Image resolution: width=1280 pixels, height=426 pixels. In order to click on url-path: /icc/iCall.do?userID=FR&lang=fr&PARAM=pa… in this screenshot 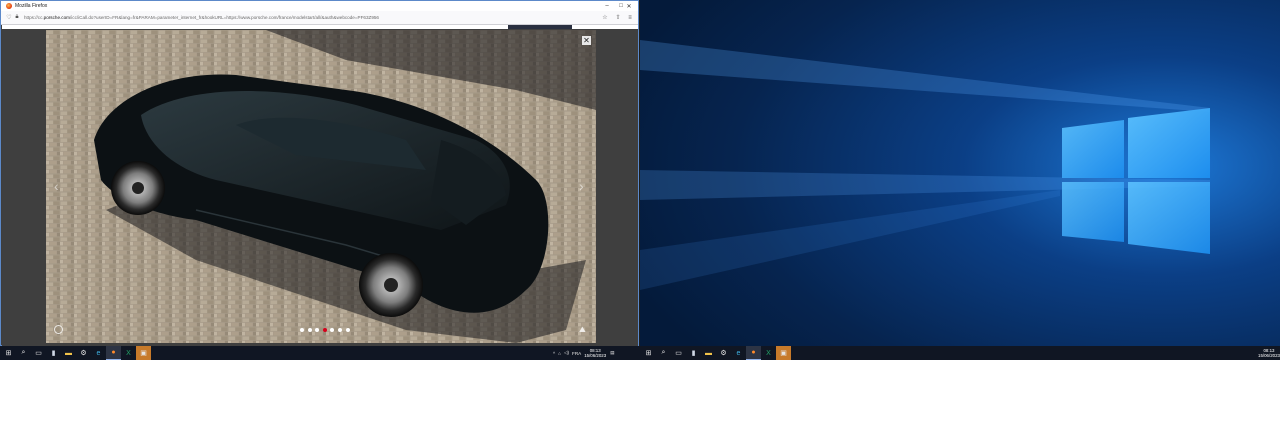, I will do `click(224, 17)`.